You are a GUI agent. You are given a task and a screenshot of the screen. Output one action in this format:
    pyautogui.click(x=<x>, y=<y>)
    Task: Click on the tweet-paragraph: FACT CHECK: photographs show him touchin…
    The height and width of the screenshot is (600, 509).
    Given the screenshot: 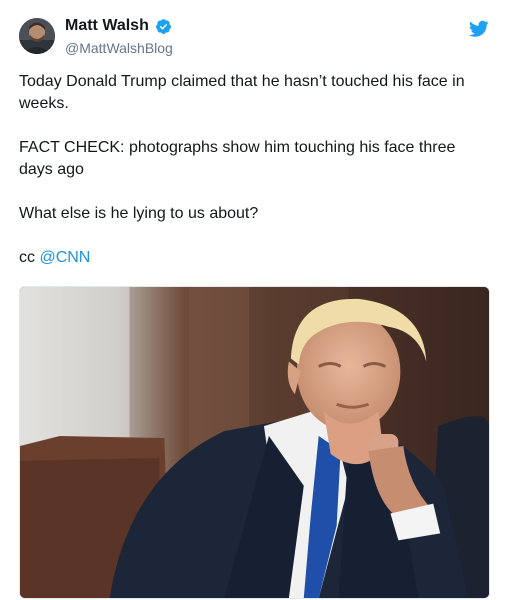 What is the action you would take?
    pyautogui.click(x=237, y=158)
    